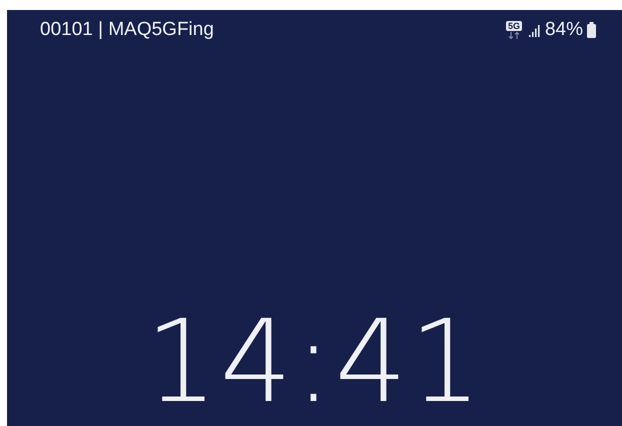  I want to click on carrier-label: 00101 | MAQ5GFing, so click(127, 29).